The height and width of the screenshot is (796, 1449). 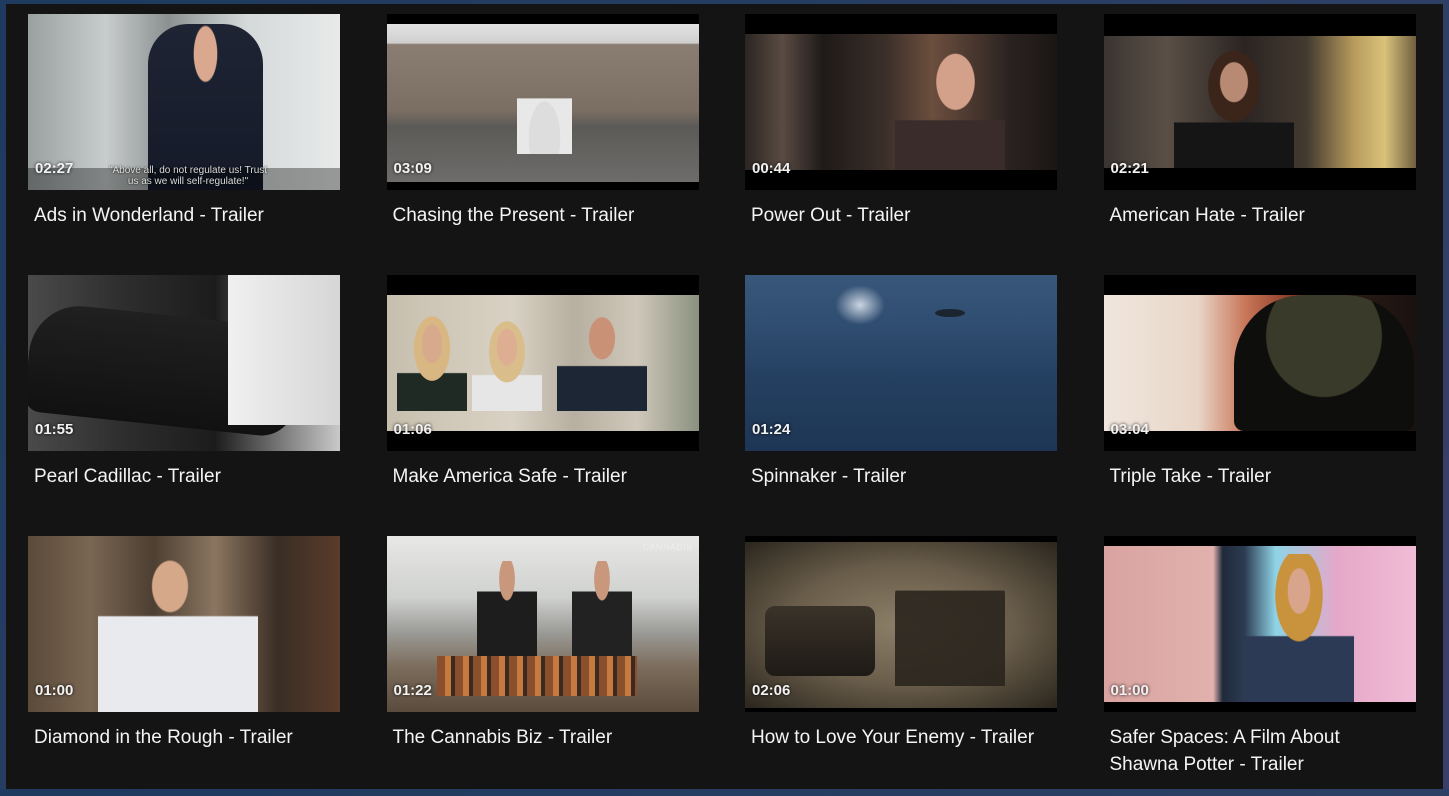 I want to click on video-duration: 00:44, so click(x=771, y=168).